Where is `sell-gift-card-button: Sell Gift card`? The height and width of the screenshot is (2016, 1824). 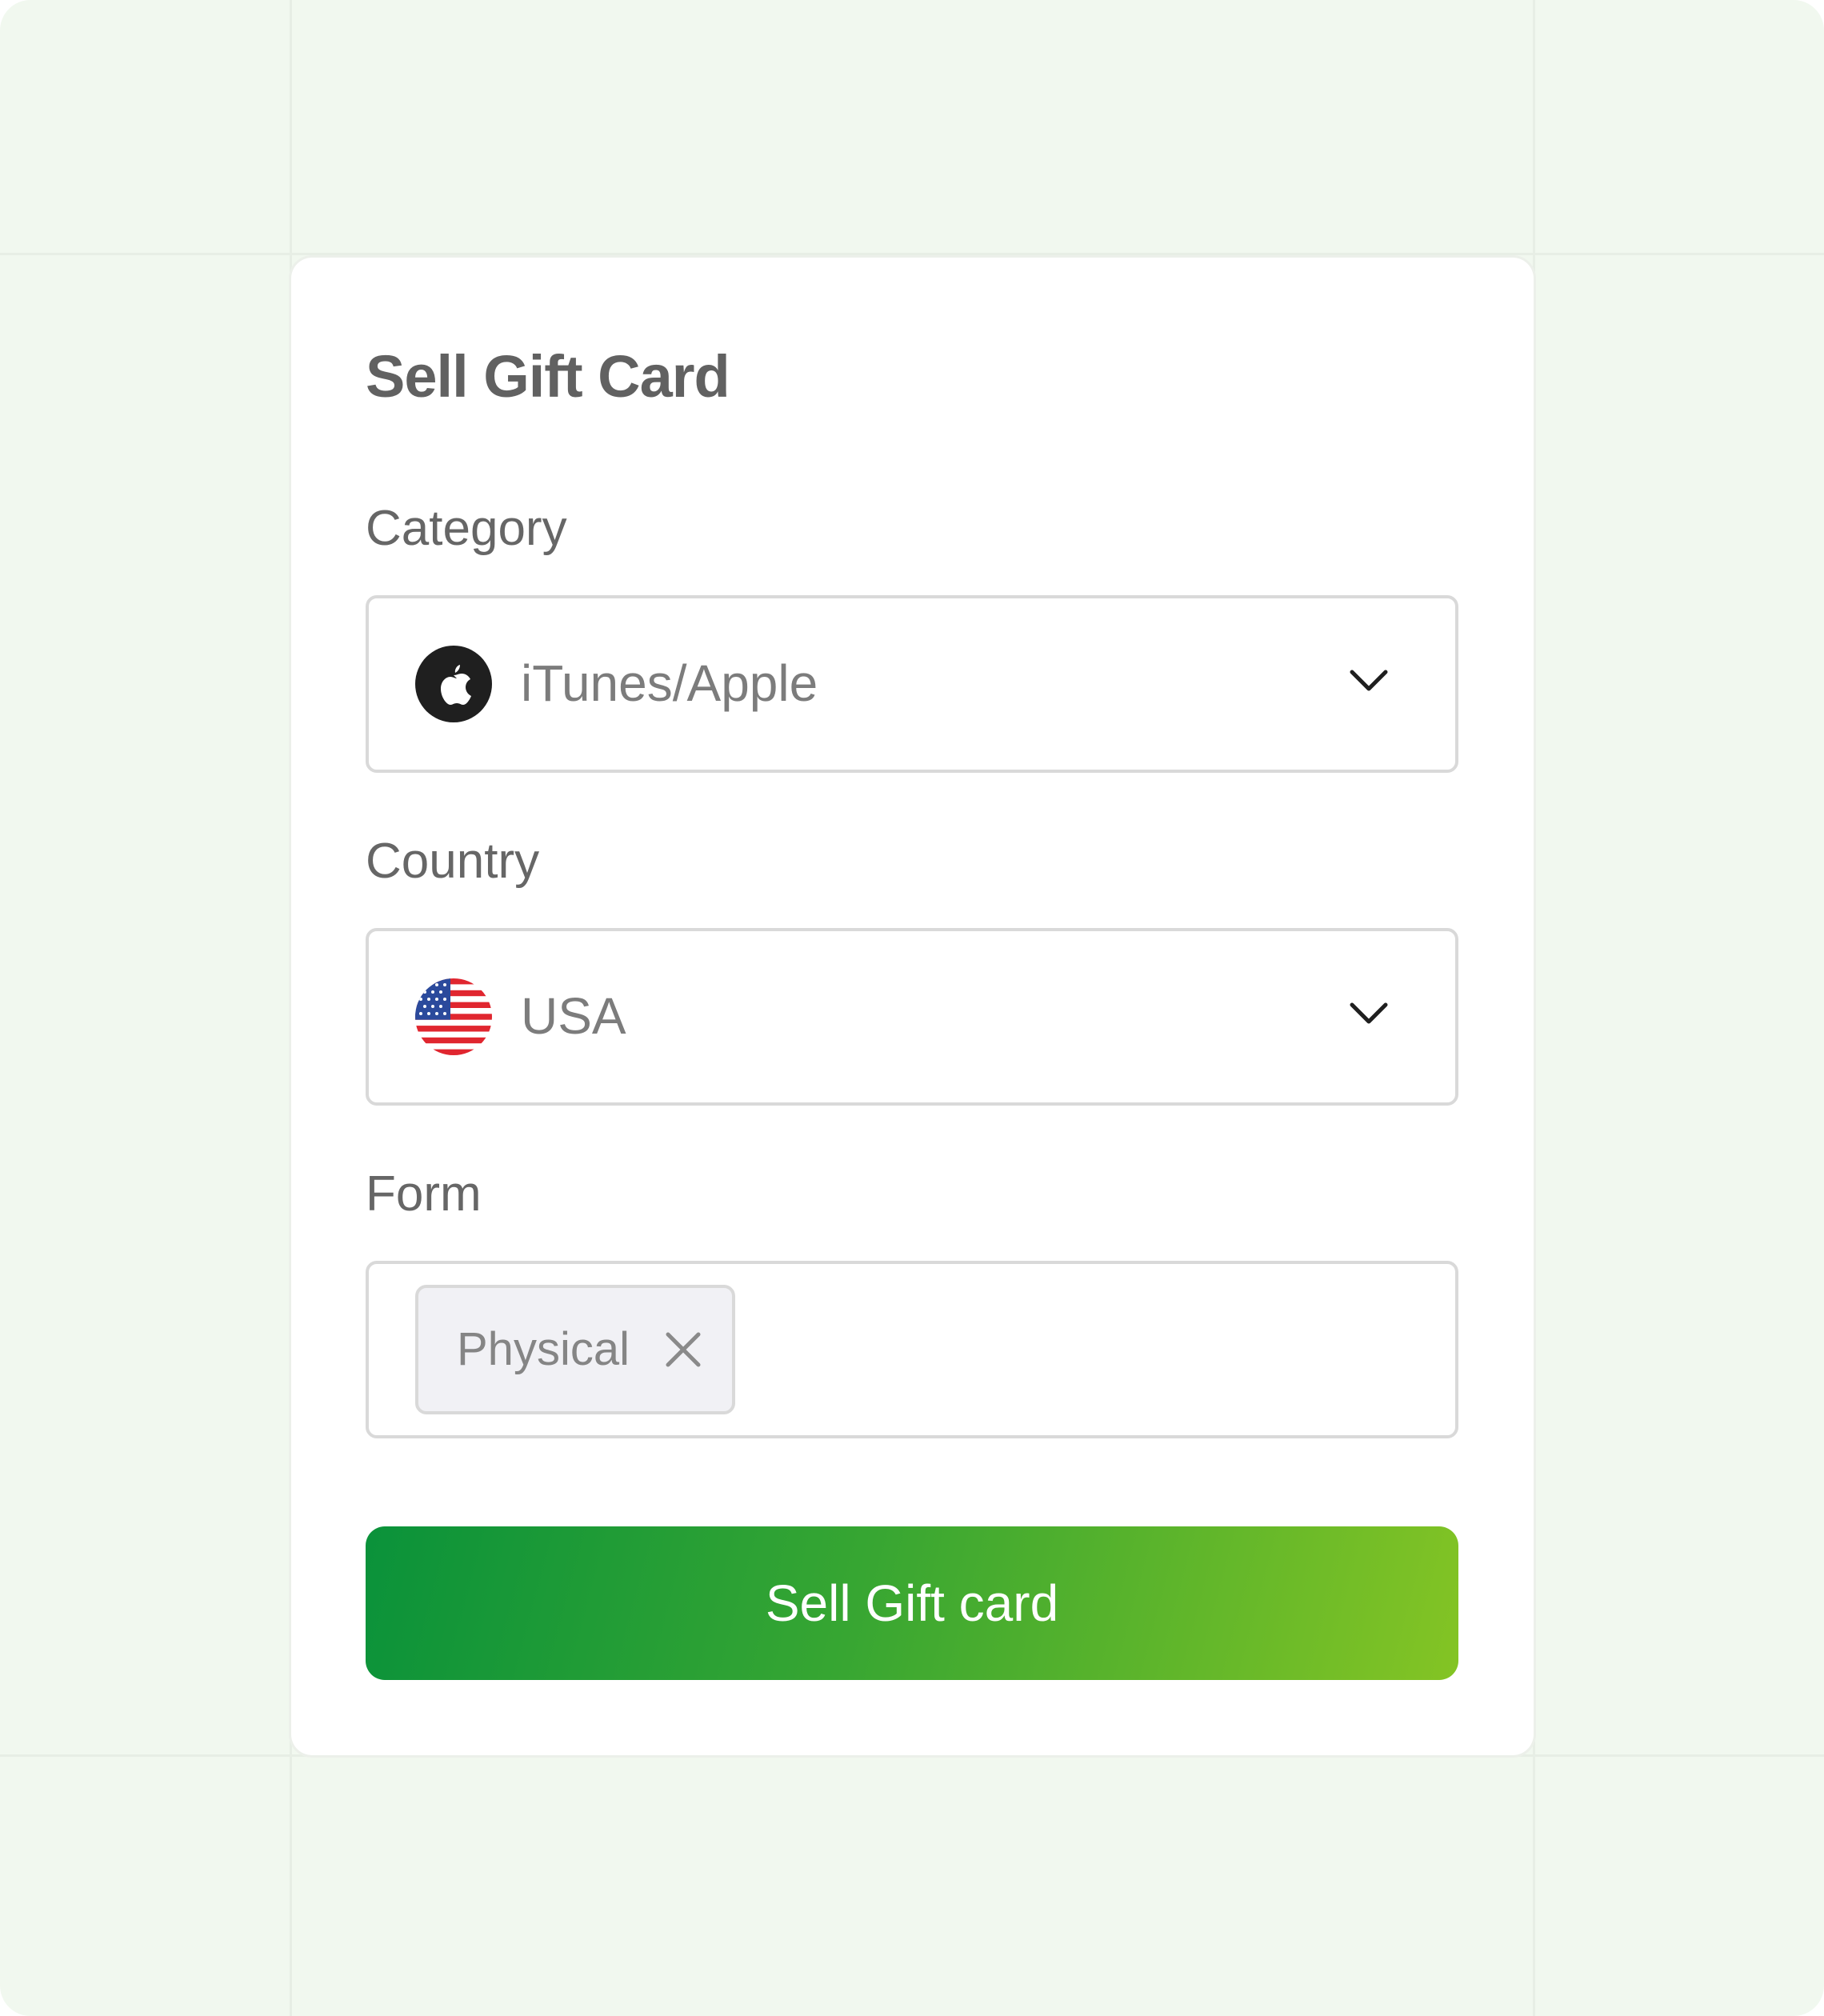 sell-gift-card-button: Sell Gift card is located at coordinates (912, 1603).